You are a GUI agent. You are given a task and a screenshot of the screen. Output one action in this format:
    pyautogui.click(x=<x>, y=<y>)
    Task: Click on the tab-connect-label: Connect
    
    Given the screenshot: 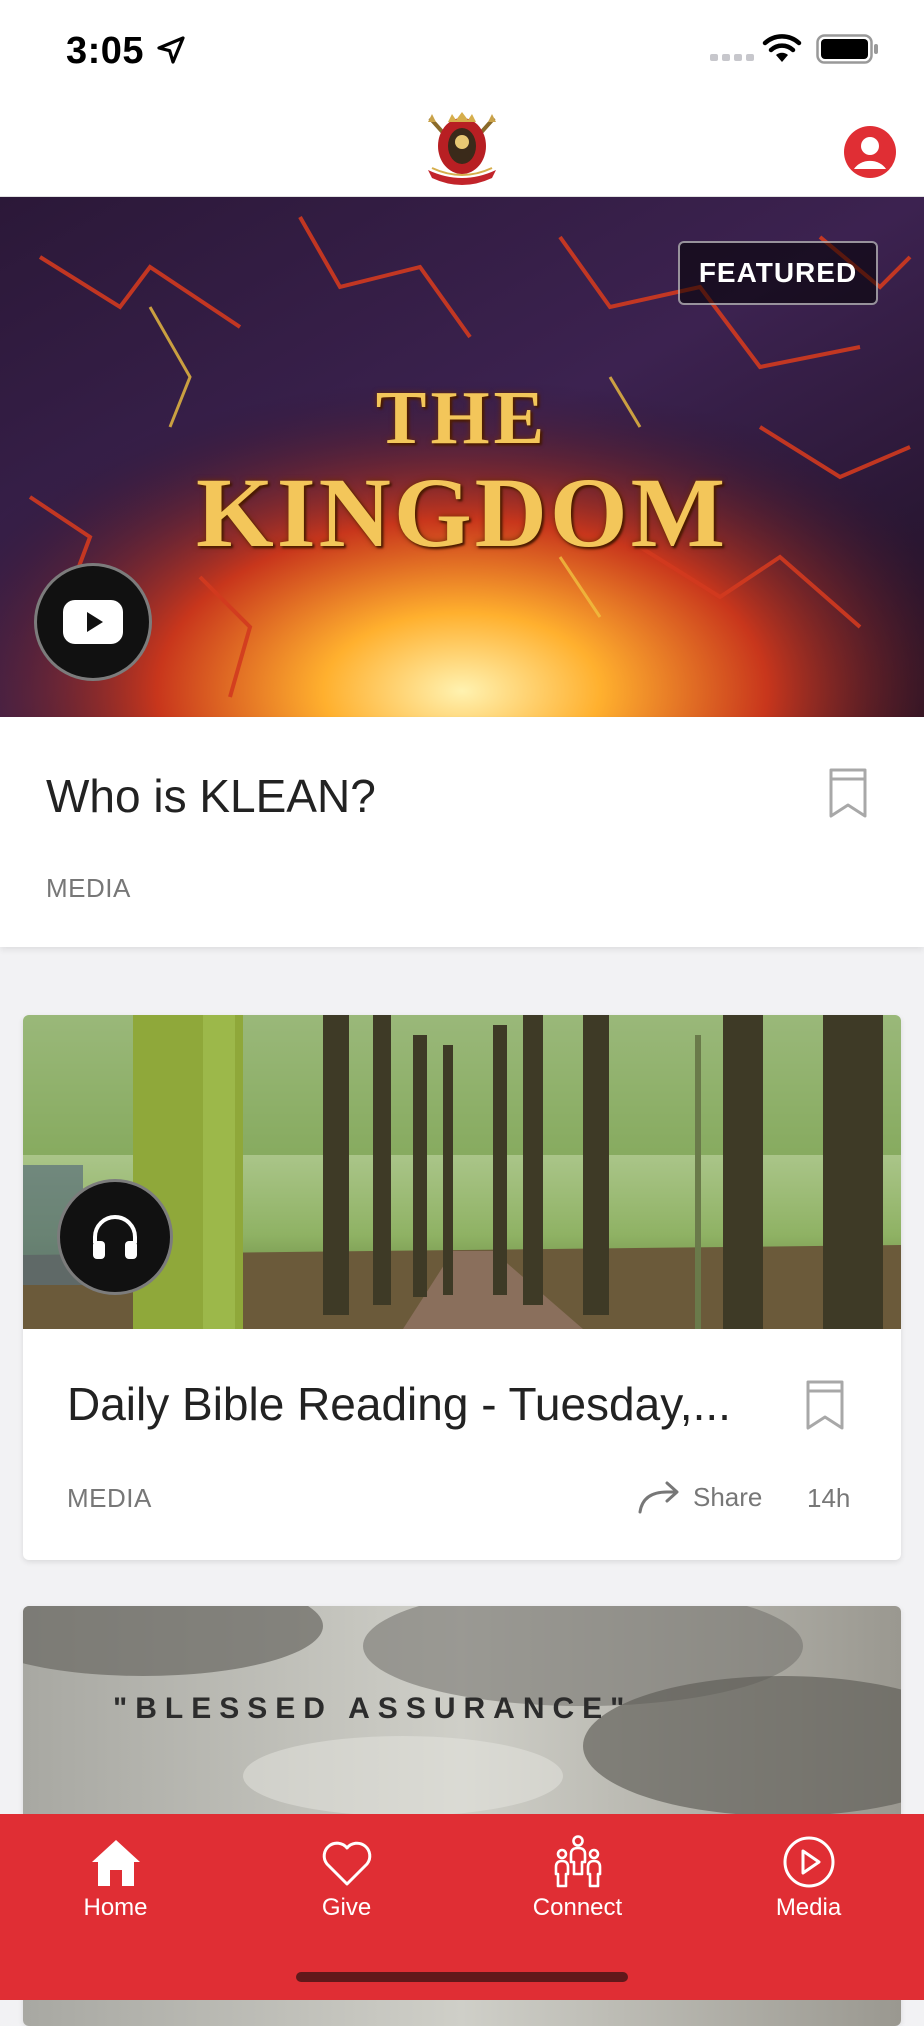 What is the action you would take?
    pyautogui.click(x=577, y=1907)
    